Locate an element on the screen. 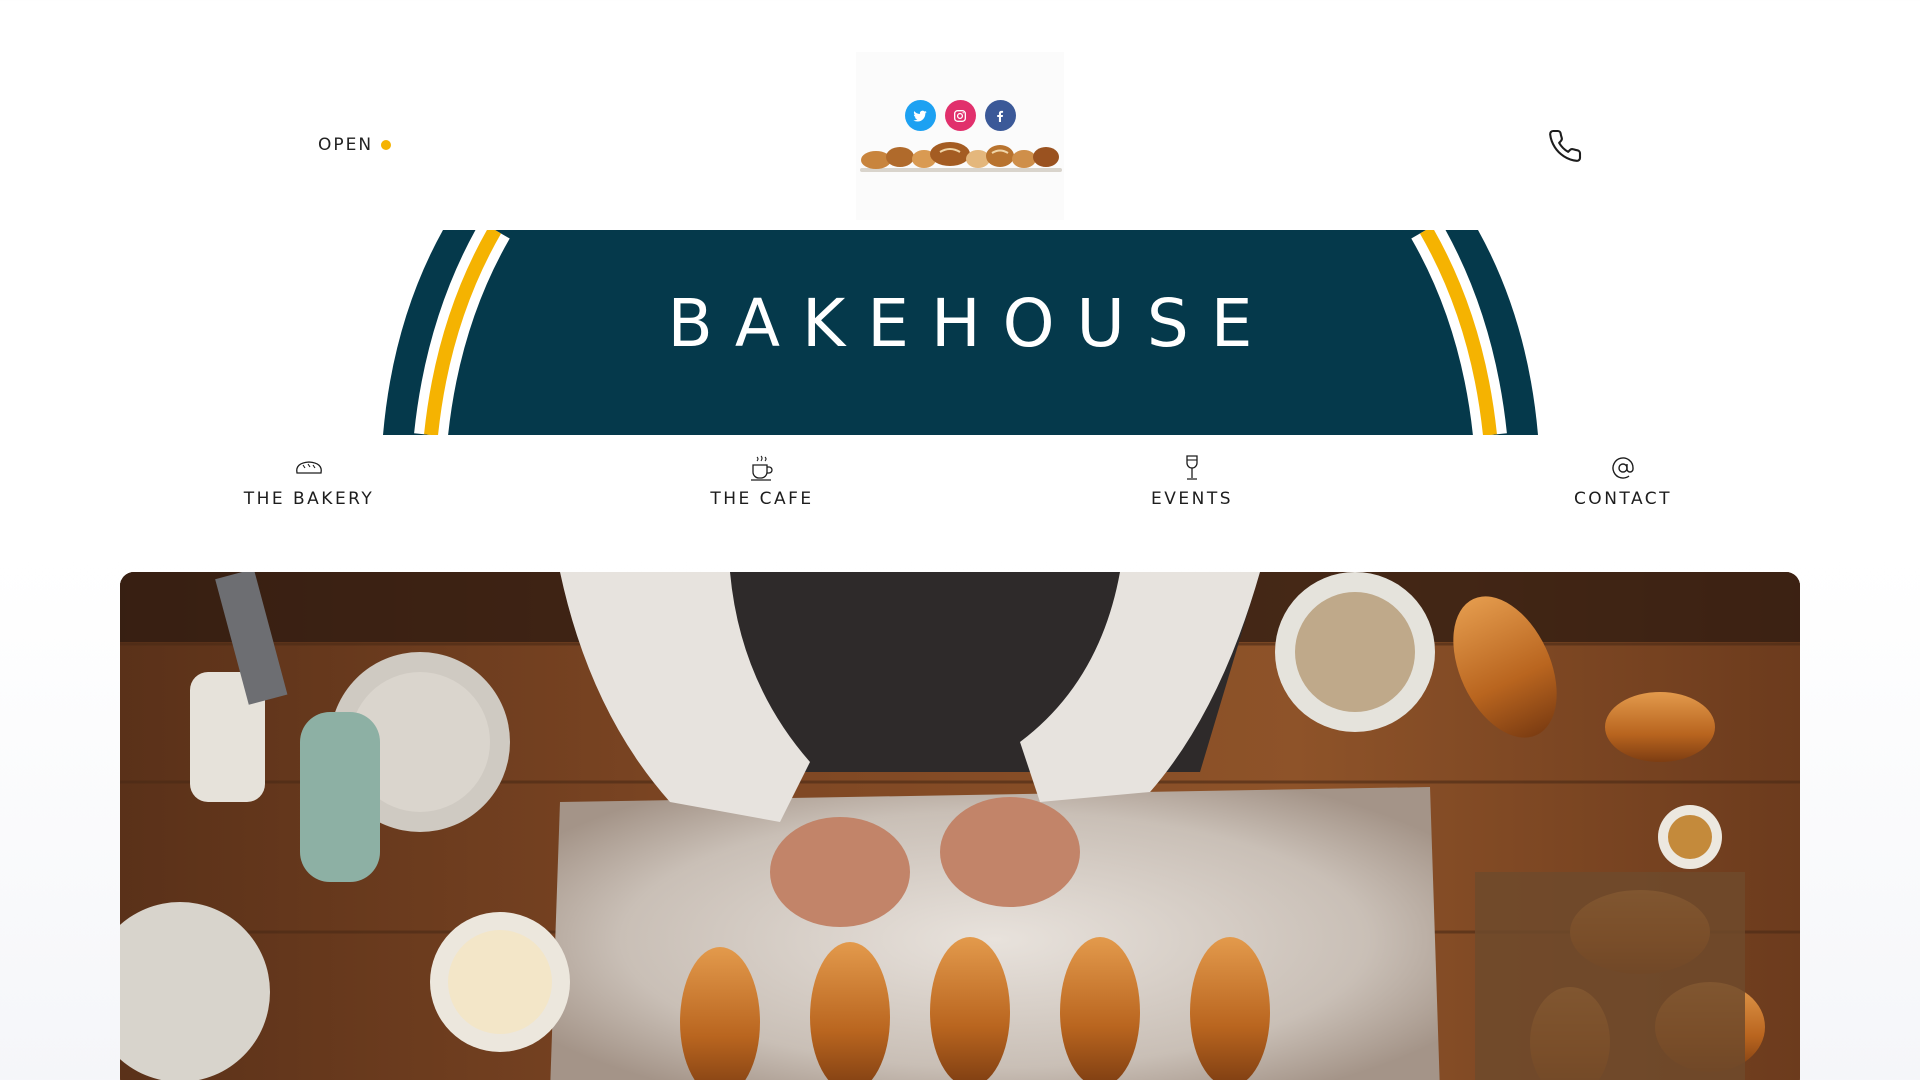  nav-item-the-bakery: THE BAKERY is located at coordinates (309, 482).